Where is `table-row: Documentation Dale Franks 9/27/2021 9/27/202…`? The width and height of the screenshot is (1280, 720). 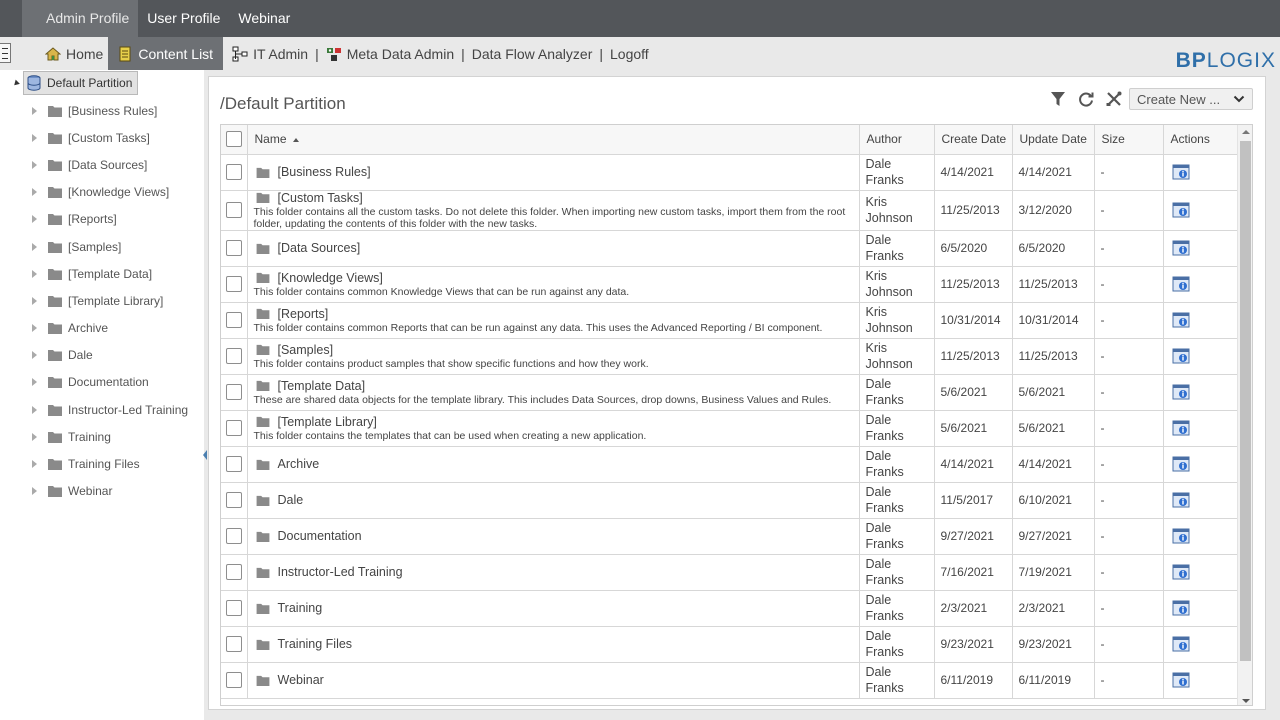
table-row: Documentation Dale Franks 9/27/2021 9/27/202… is located at coordinates (730, 536).